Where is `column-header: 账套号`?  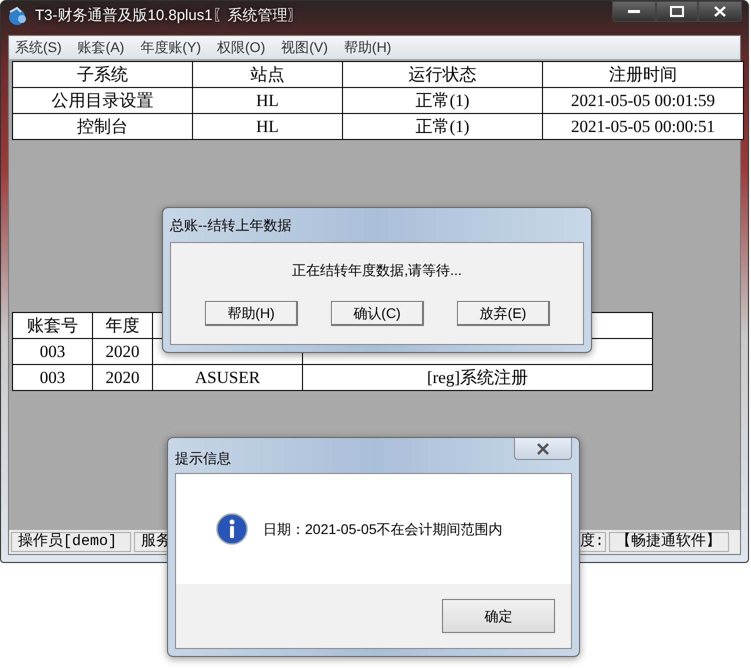
column-header: 账套号 is located at coordinates (53, 326).